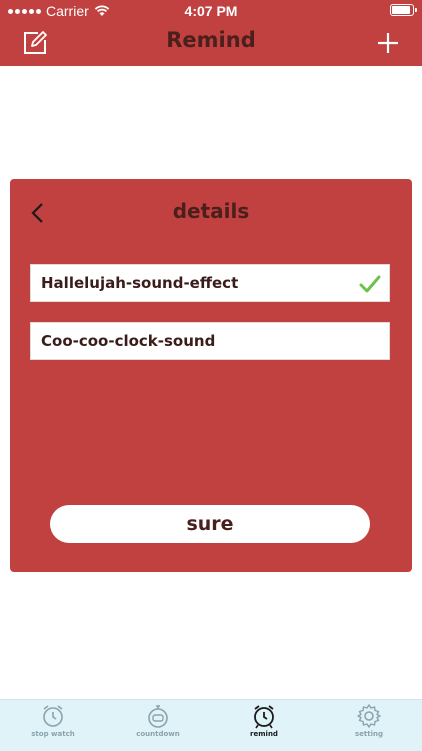 The height and width of the screenshot is (751, 422). I want to click on sure-button: sure, so click(210, 524).